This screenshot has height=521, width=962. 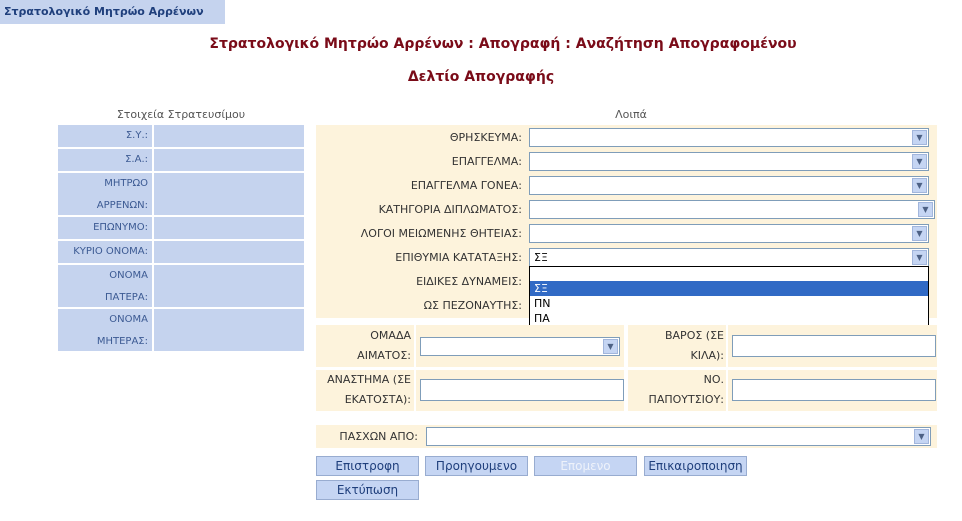 What do you see at coordinates (112, 12) in the screenshot?
I see `app-tab: Στρατολογικό Μητρώο Αρρένων` at bounding box center [112, 12].